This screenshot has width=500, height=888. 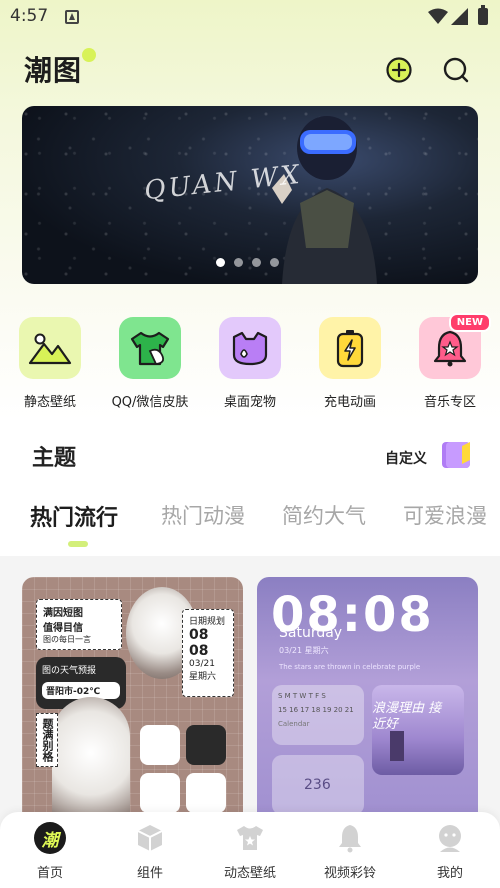 What do you see at coordinates (54, 458) in the screenshot?
I see `section-title: 主题` at bounding box center [54, 458].